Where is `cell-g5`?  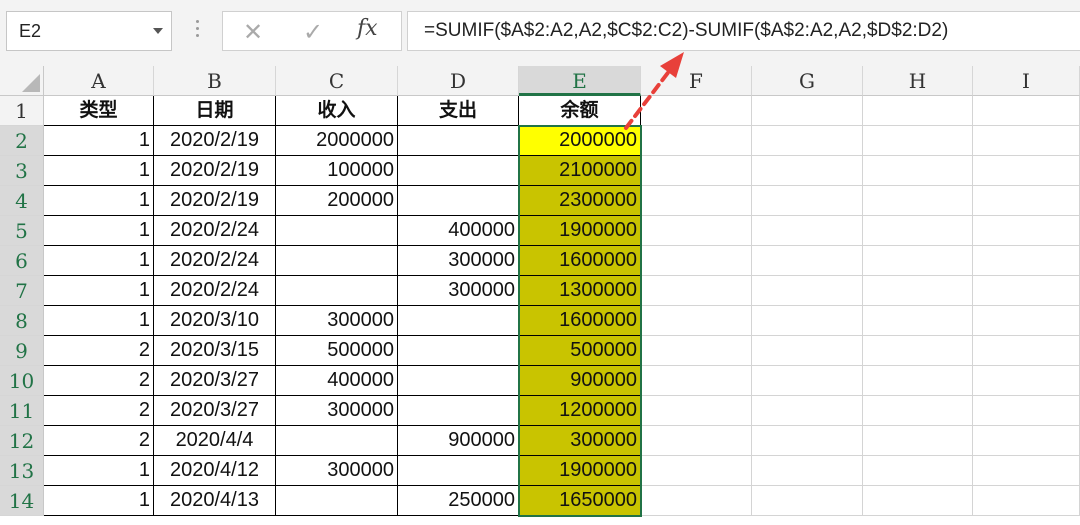 cell-g5 is located at coordinates (807, 231).